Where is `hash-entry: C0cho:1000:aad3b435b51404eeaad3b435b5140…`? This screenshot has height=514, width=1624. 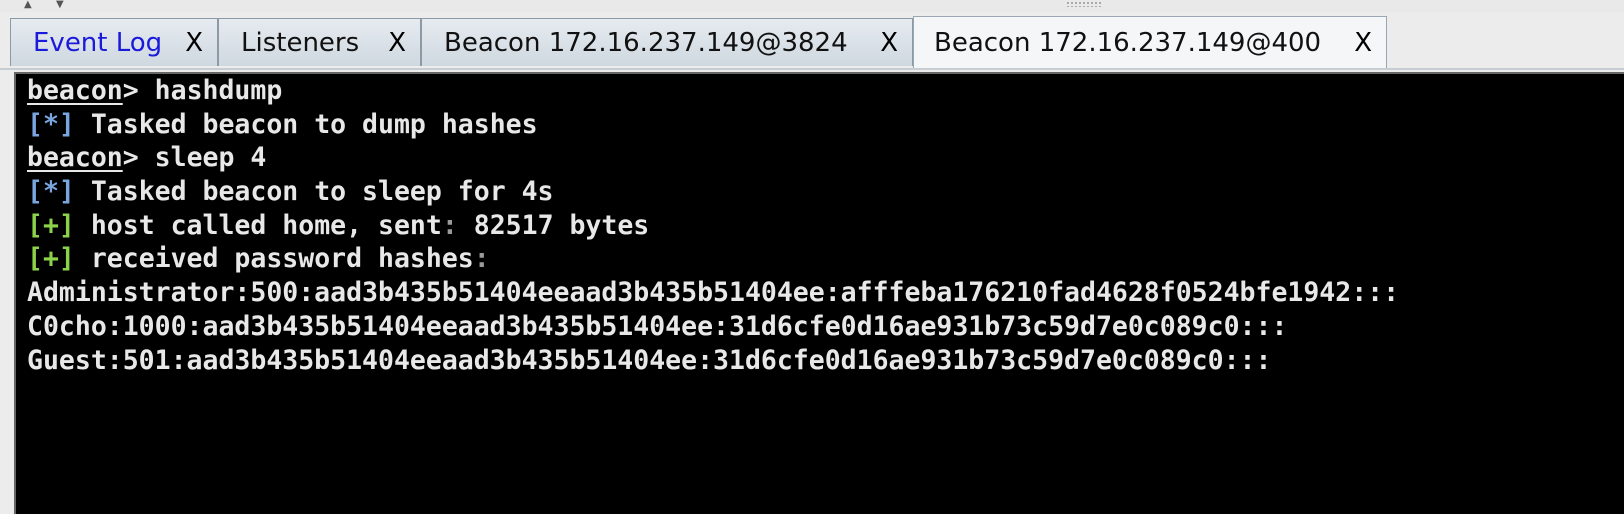 hash-entry: C0cho:1000:aad3b435b51404eeaad3b435b5140… is located at coordinates (657, 326).